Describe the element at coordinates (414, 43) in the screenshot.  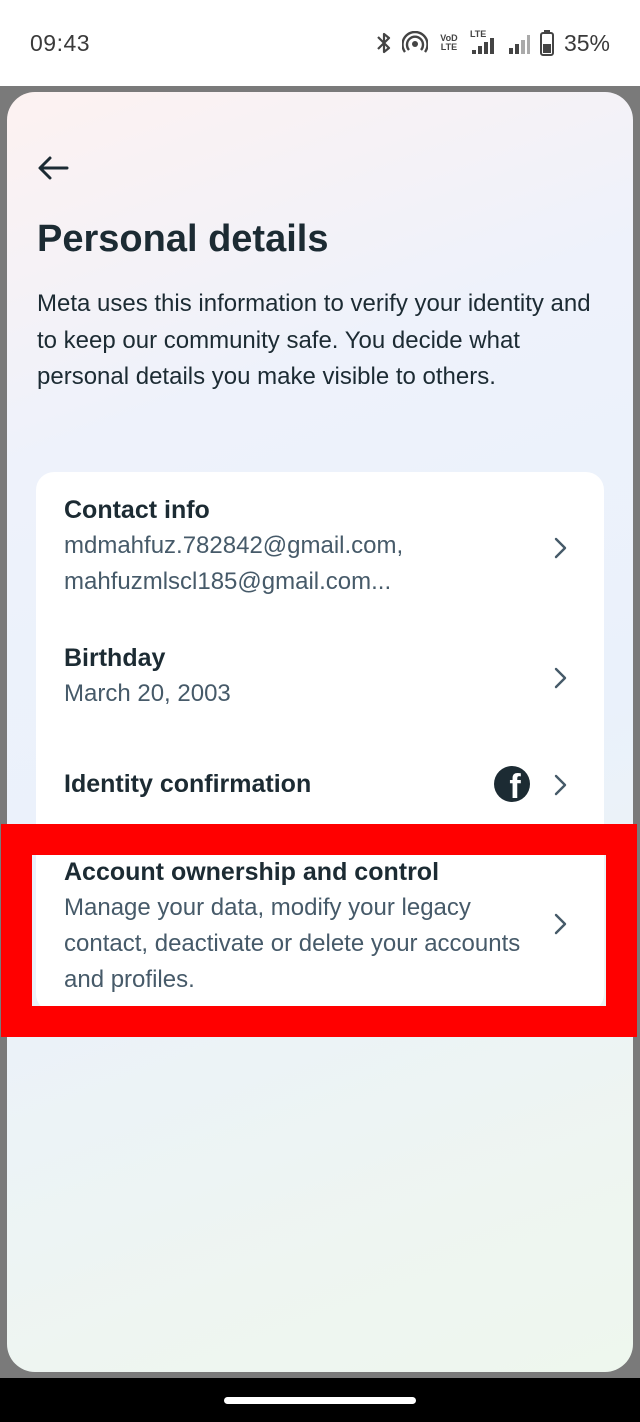
I see `hotspot-icon` at that location.